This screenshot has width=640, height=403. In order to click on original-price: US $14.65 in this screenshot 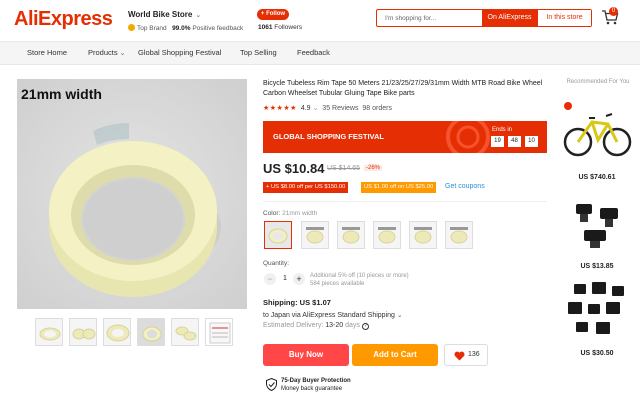, I will do `click(344, 168)`.